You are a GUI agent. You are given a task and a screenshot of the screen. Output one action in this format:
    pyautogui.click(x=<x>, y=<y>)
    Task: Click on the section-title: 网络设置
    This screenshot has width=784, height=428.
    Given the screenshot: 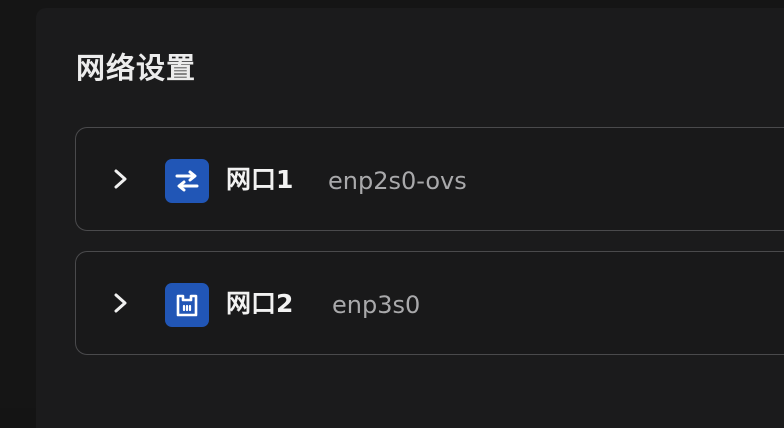 What is the action you would take?
    pyautogui.click(x=136, y=68)
    